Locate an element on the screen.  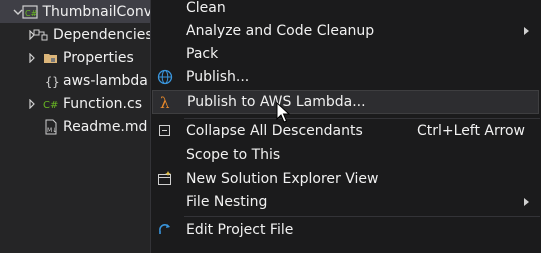
lambda-icon: λ is located at coordinates (166, 102).